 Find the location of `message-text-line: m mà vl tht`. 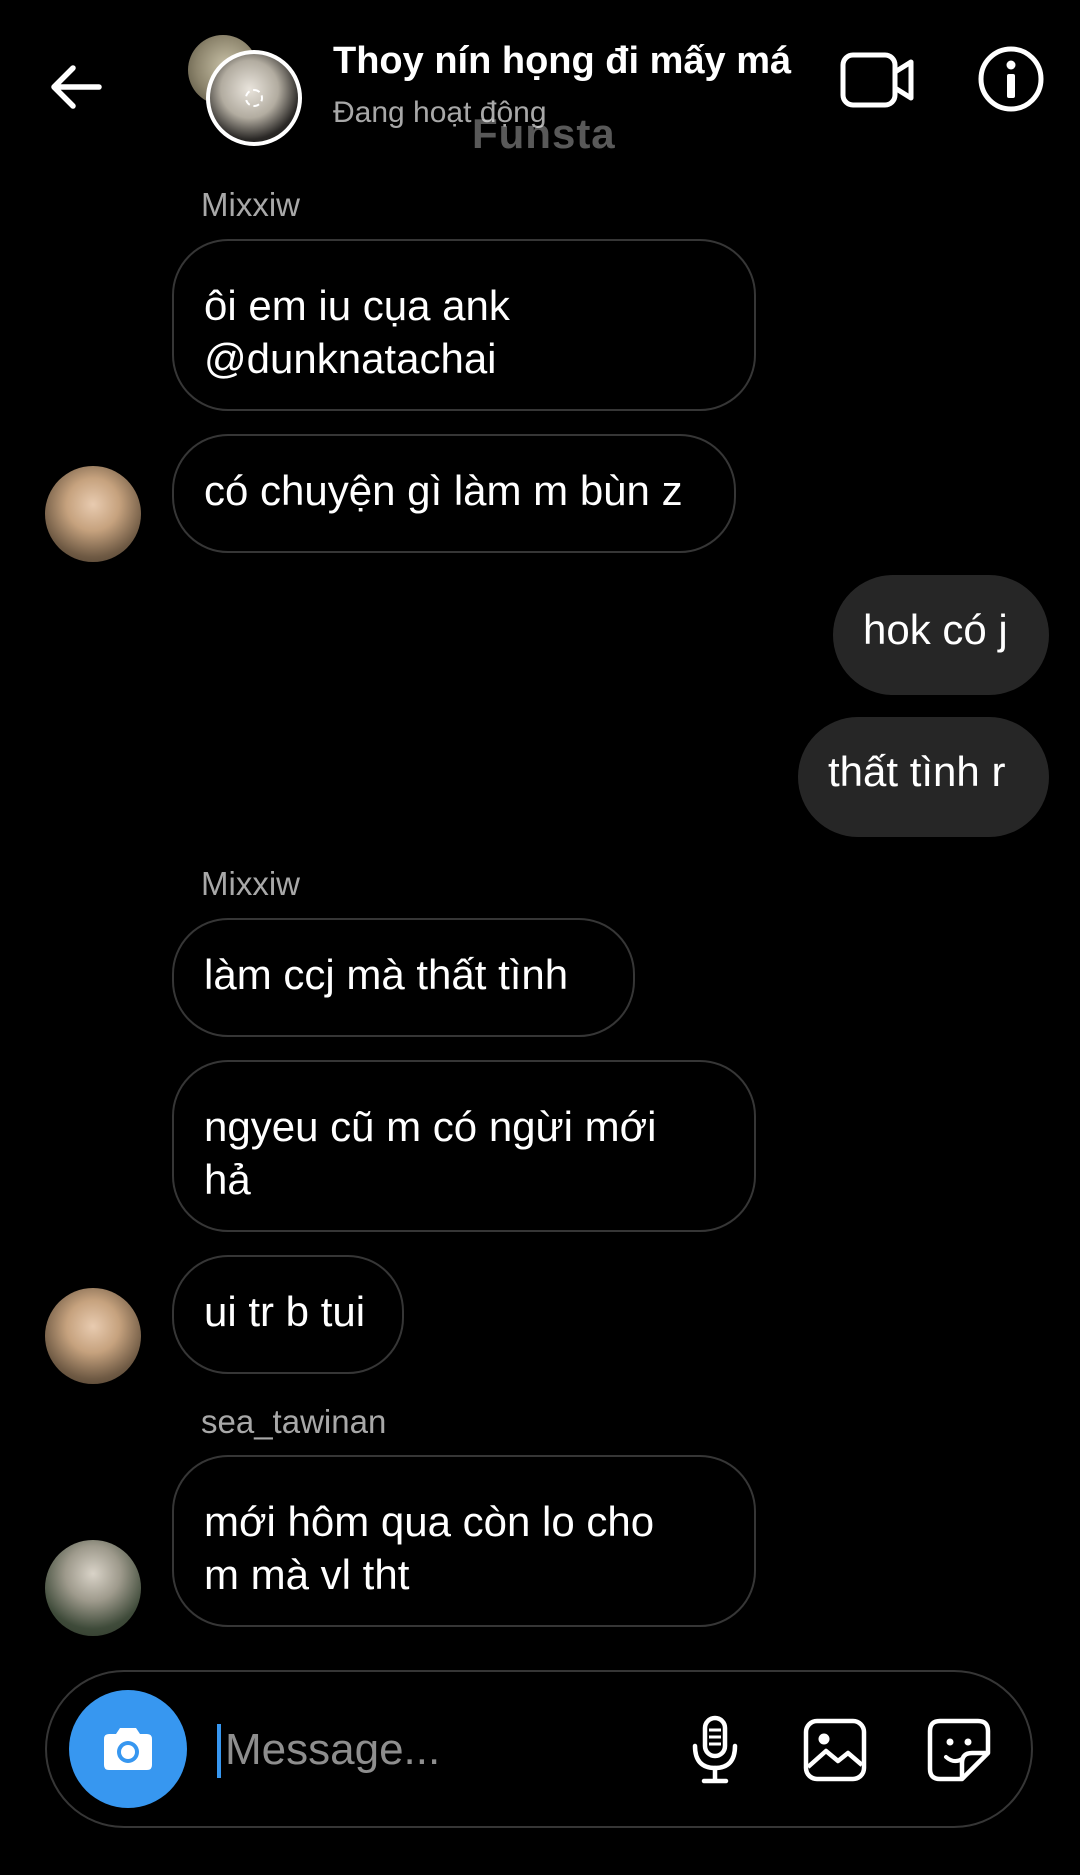

message-text-line: m mà vl tht is located at coordinates (307, 1574).